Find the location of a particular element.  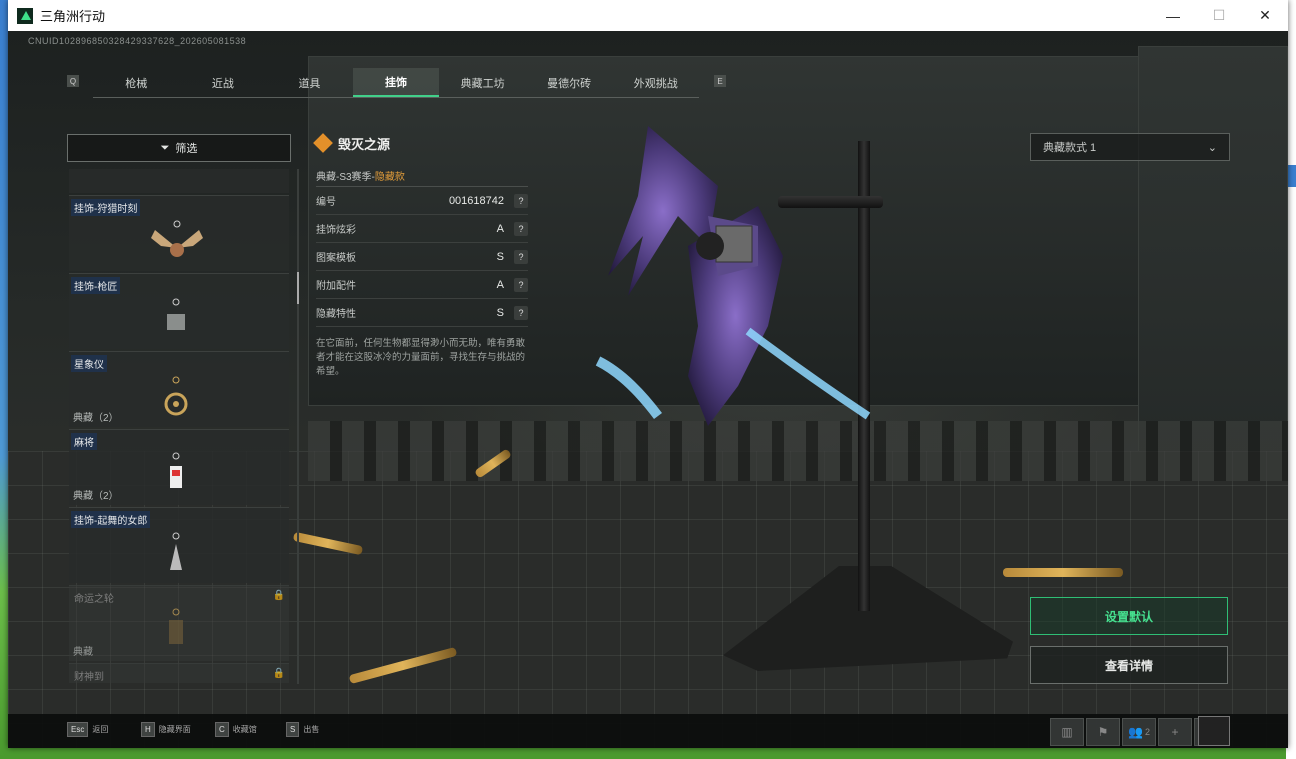

rarity-diamond-icon is located at coordinates (323, 143).